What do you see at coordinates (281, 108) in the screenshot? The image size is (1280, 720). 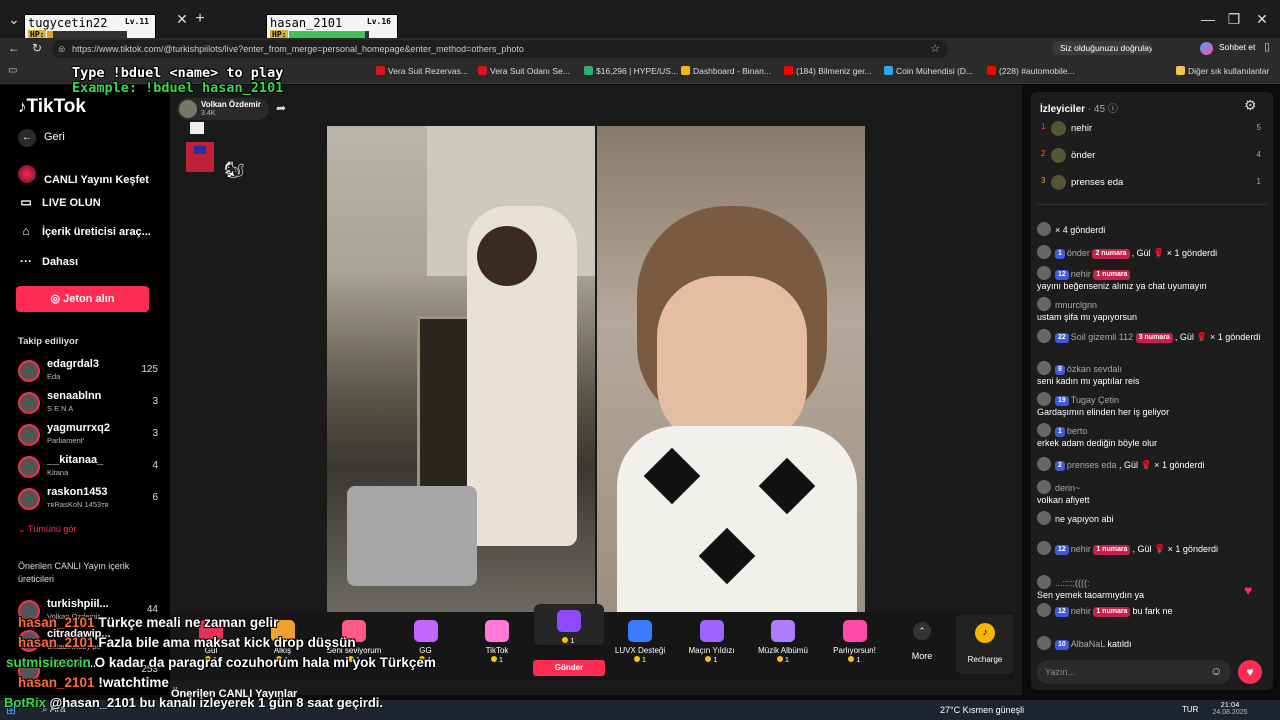 I see `share-icon: ➦` at bounding box center [281, 108].